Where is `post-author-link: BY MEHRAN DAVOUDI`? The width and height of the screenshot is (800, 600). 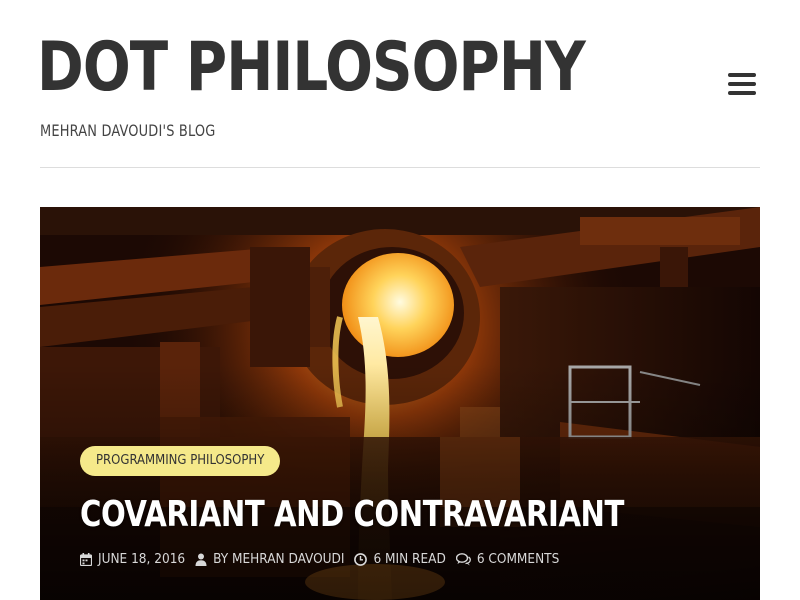 post-author-link: BY MEHRAN DAVOUDI is located at coordinates (278, 559).